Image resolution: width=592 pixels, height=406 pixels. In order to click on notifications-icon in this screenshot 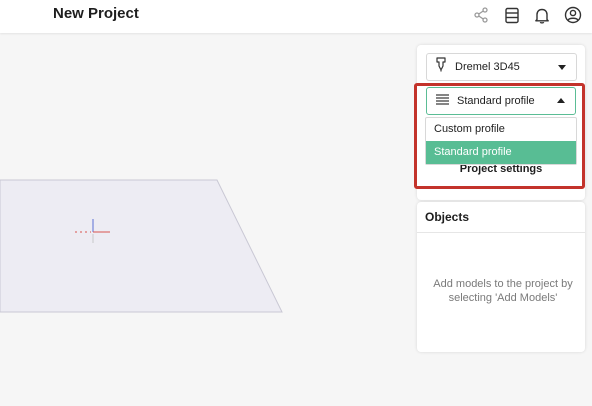, I will do `click(542, 15)`.